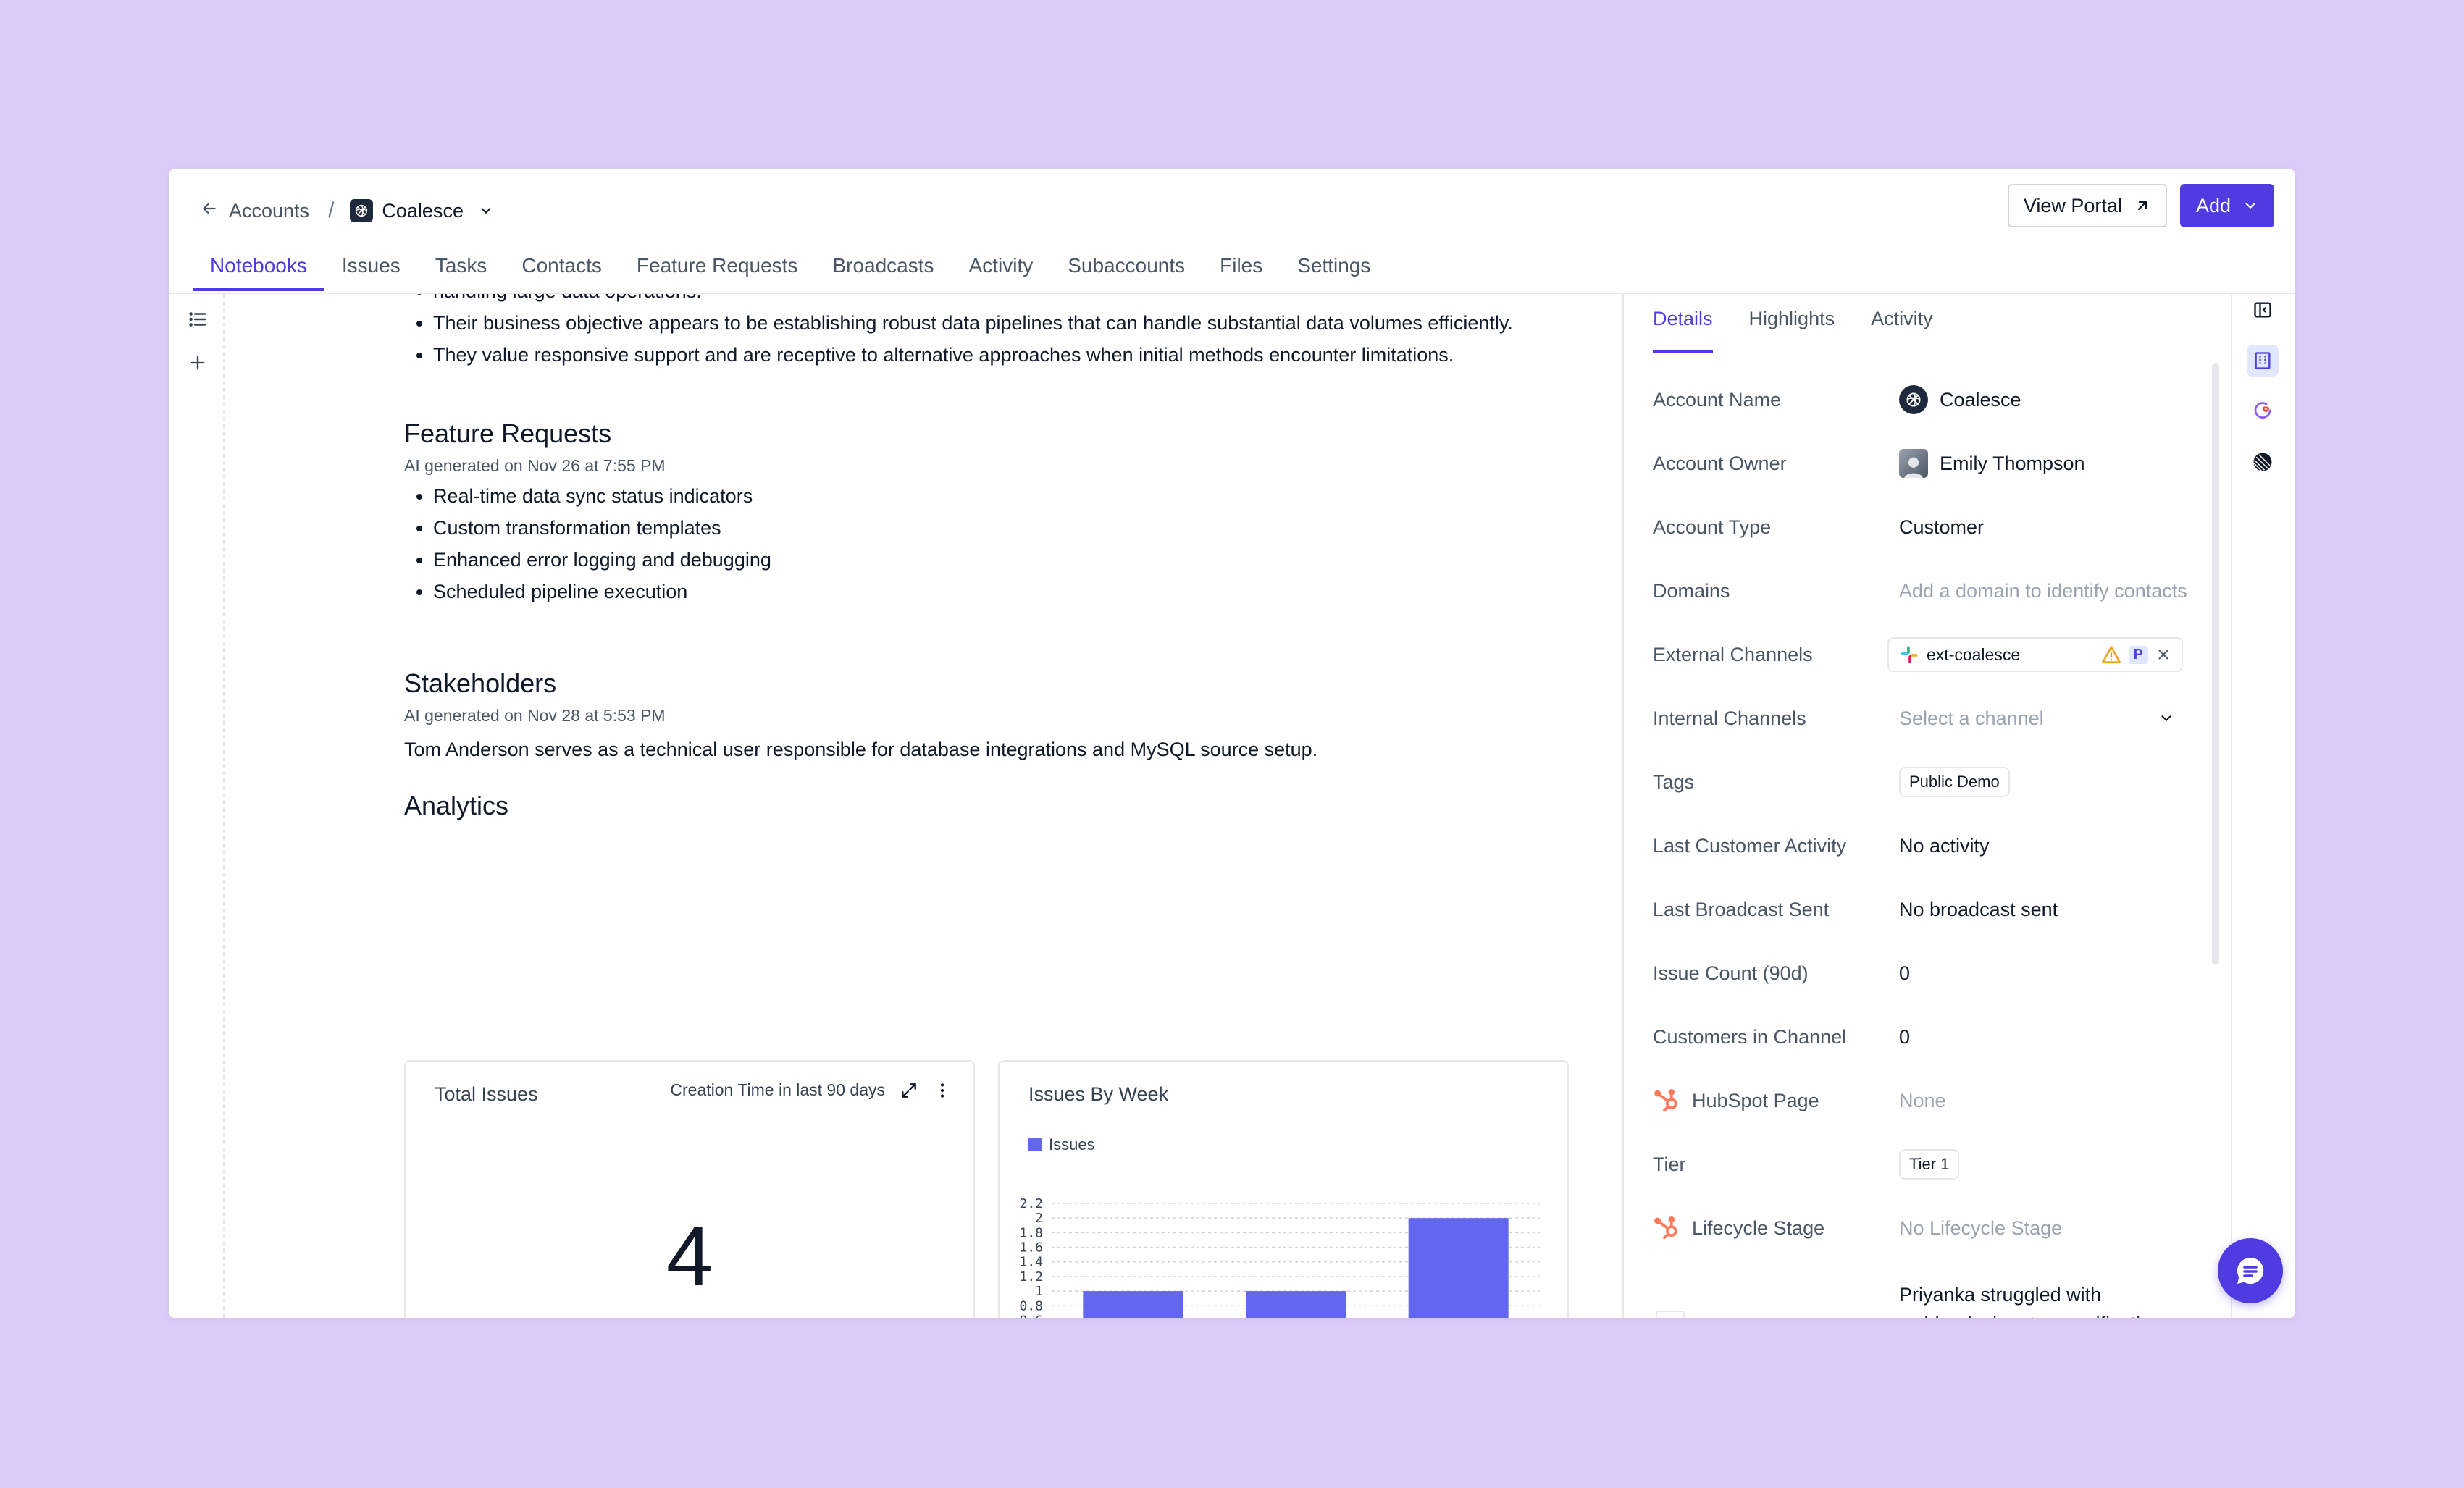 The height and width of the screenshot is (1488, 2464). Describe the element at coordinates (1039, 1219) in the screenshot. I see `y-tick-label: 2` at that location.